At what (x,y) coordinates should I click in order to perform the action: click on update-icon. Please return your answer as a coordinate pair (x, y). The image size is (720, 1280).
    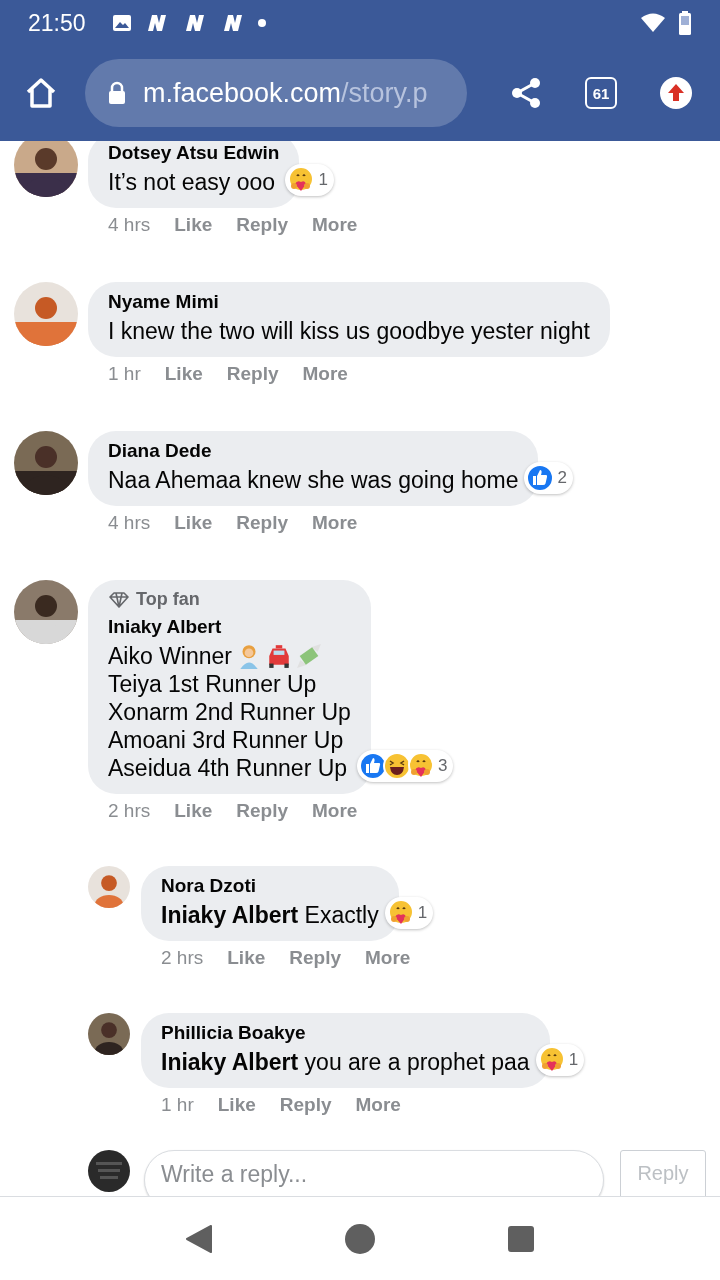
    Looking at the image, I should click on (676, 93).